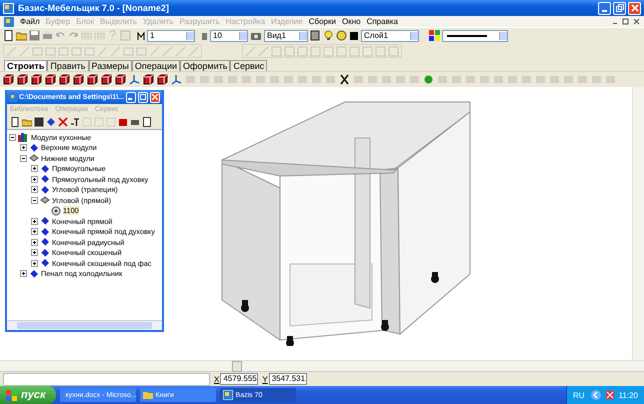  What do you see at coordinates (9, 21) in the screenshot?
I see `document-icon` at bounding box center [9, 21].